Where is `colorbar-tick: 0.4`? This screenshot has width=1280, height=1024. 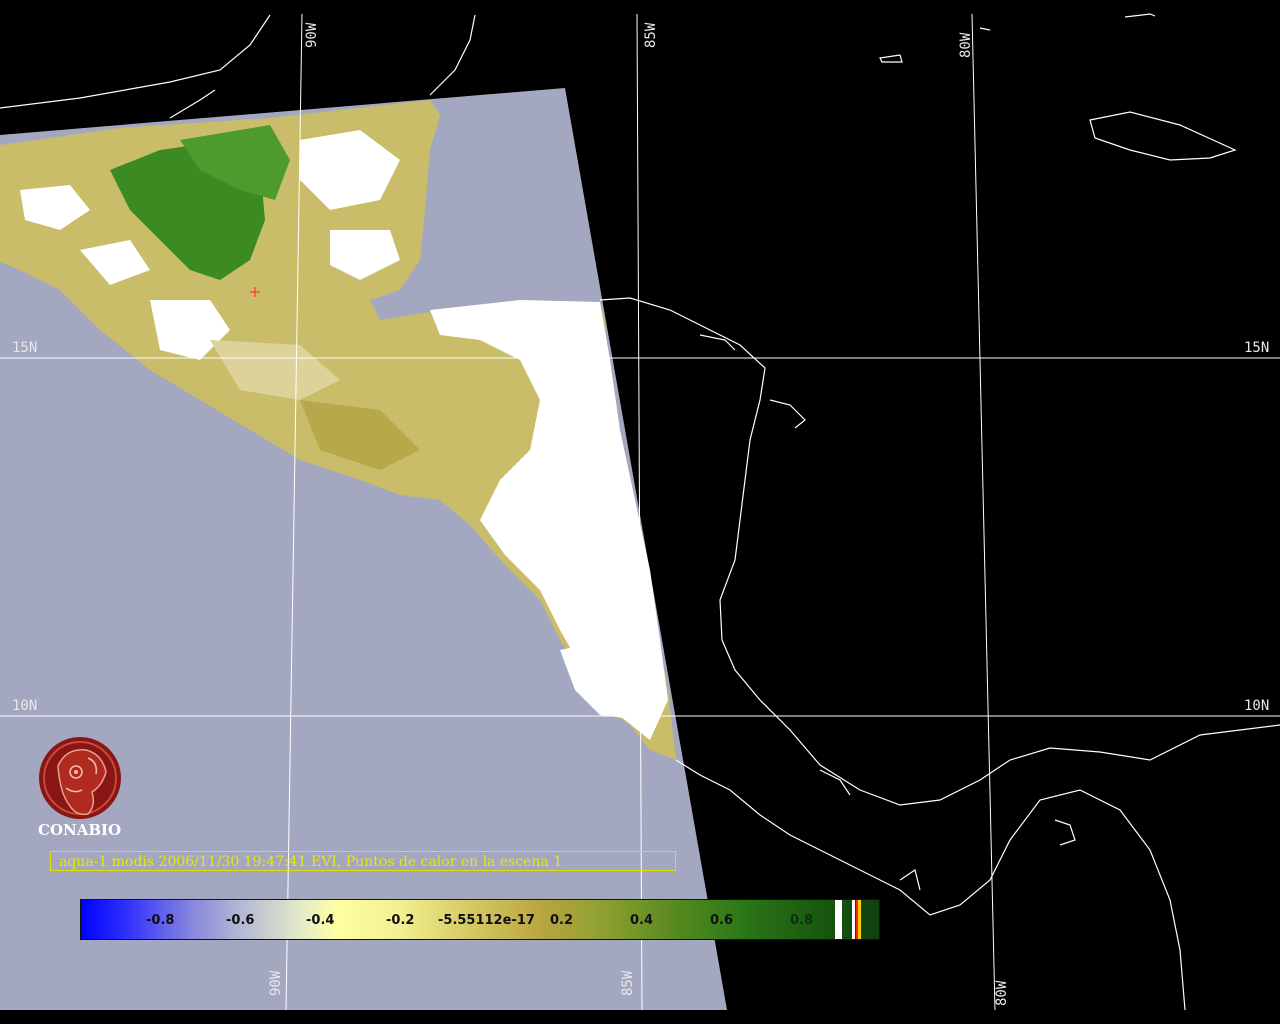
colorbar-tick: 0.4 is located at coordinates (642, 920).